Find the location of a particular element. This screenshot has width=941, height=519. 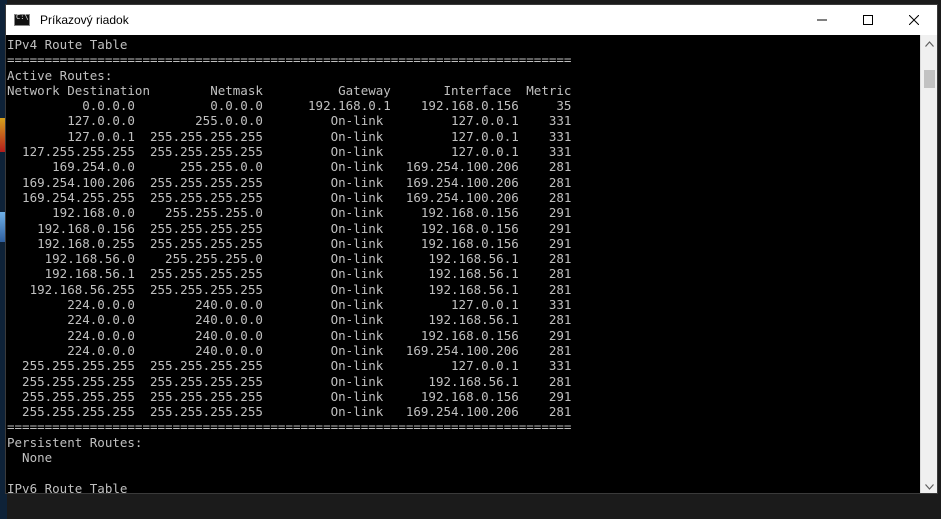

scroll-up-button is located at coordinates (929, 43).